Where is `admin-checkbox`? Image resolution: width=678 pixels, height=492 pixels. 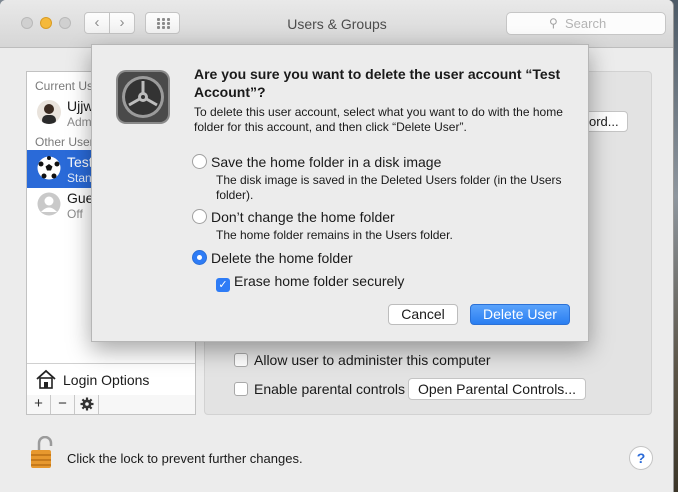 admin-checkbox is located at coordinates (241, 360).